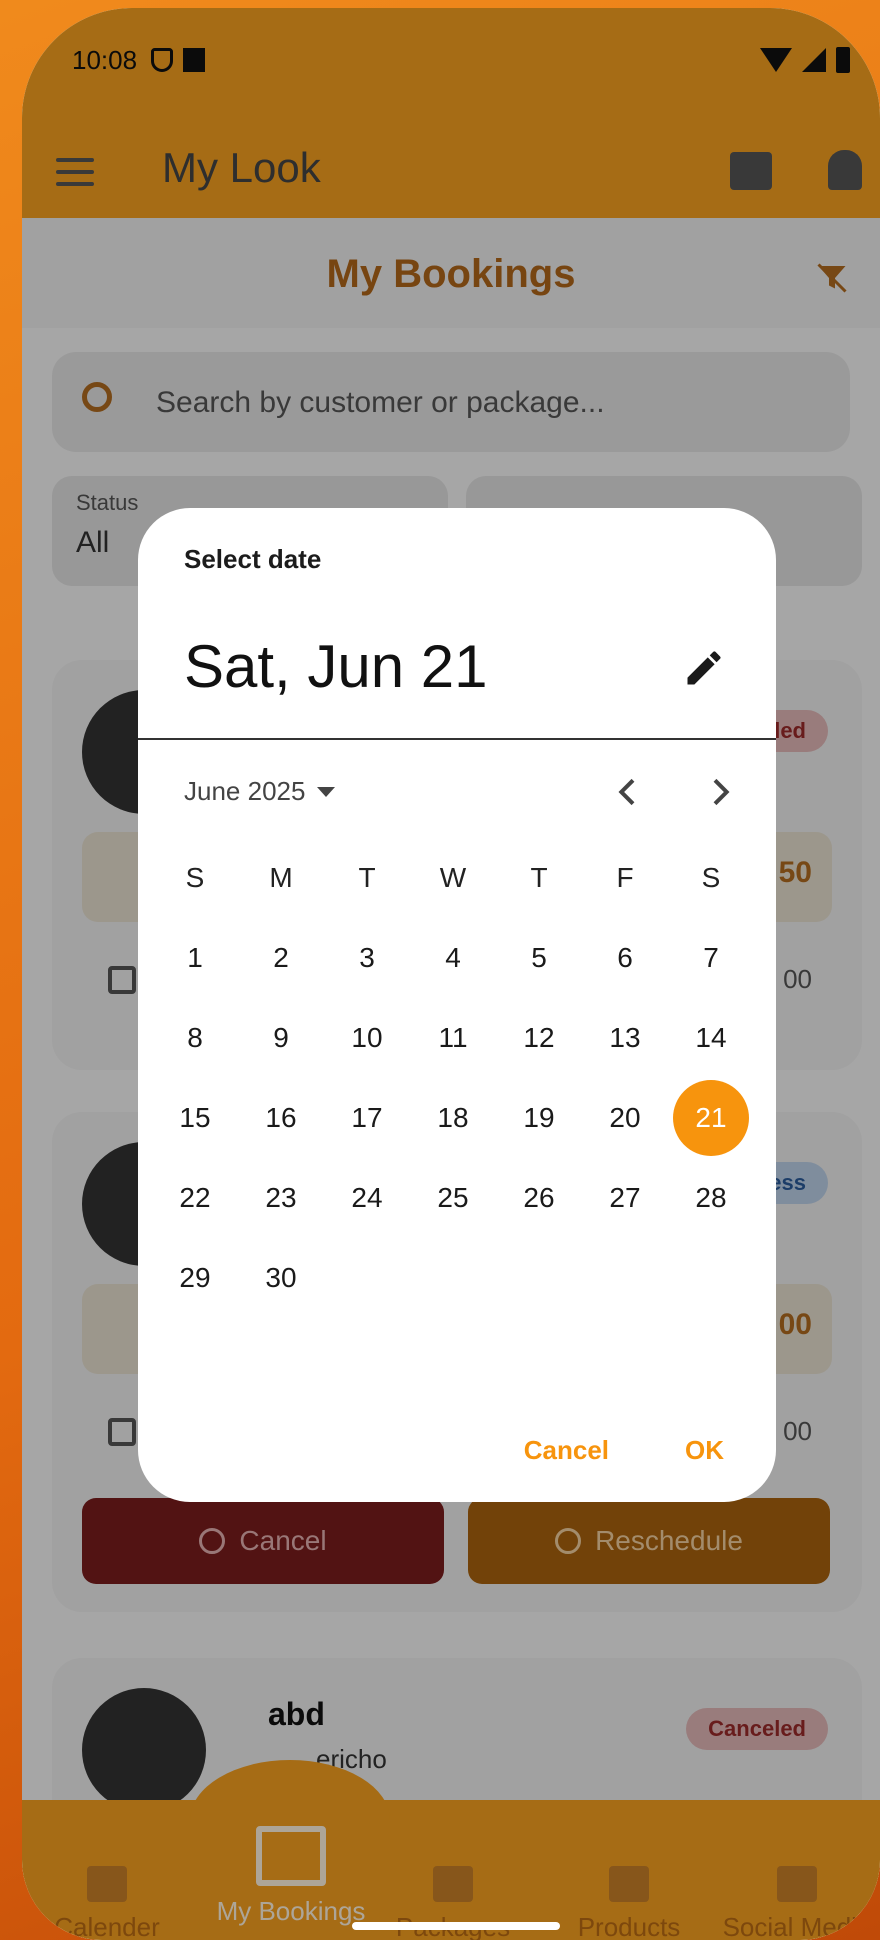  What do you see at coordinates (281, 877) in the screenshot?
I see `weekday-header: M` at bounding box center [281, 877].